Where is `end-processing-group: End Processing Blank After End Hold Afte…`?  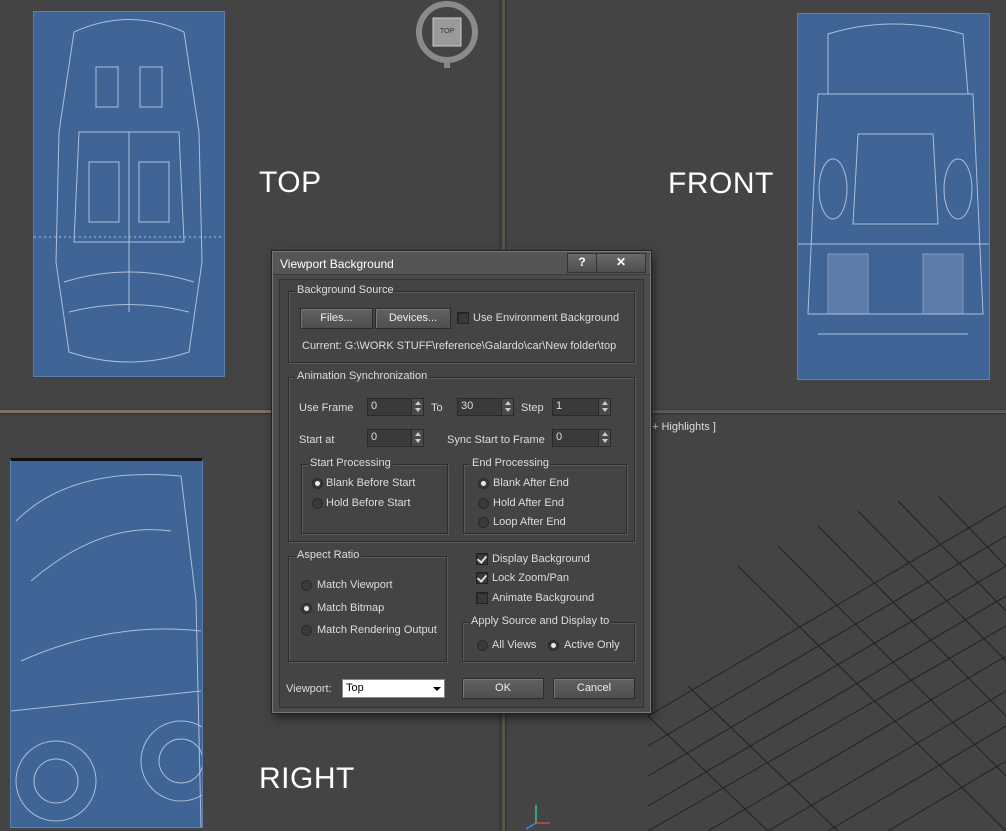 end-processing-group: End Processing Blank After End Hold Afte… is located at coordinates (545, 495).